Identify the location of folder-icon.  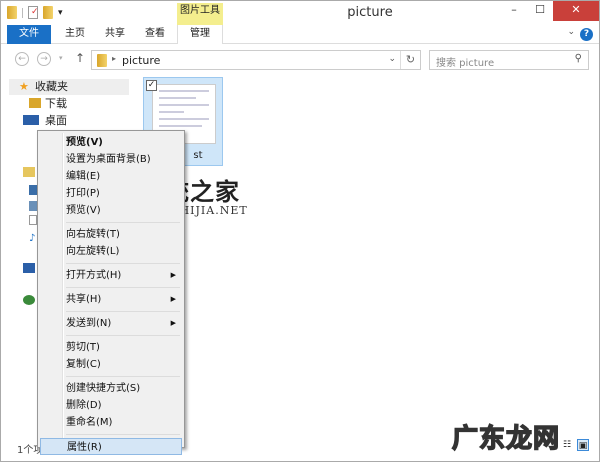
(102, 60).